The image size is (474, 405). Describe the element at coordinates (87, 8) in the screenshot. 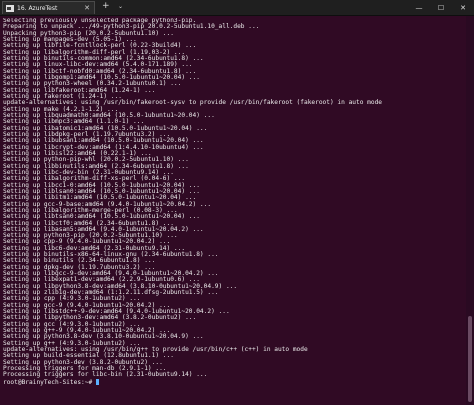

I see `tab-close-icon: ✕` at that location.